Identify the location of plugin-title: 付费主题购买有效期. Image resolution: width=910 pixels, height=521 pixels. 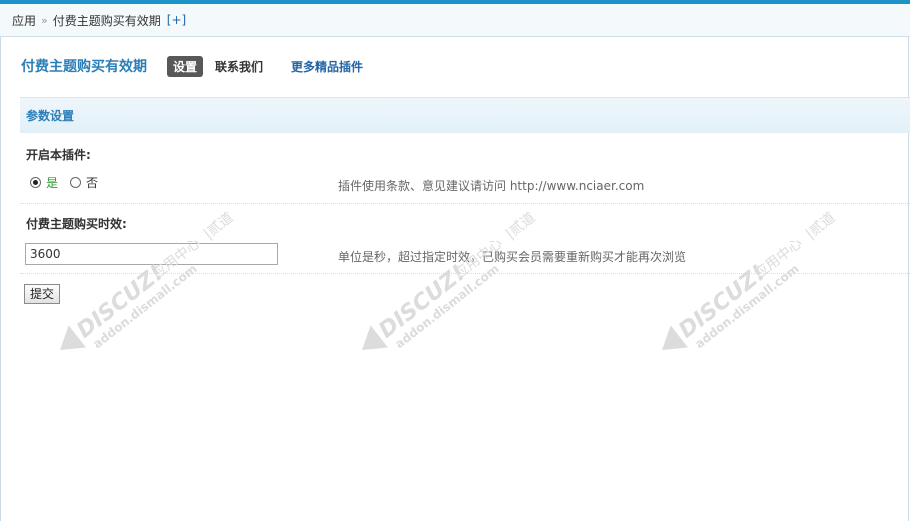
(84, 67).